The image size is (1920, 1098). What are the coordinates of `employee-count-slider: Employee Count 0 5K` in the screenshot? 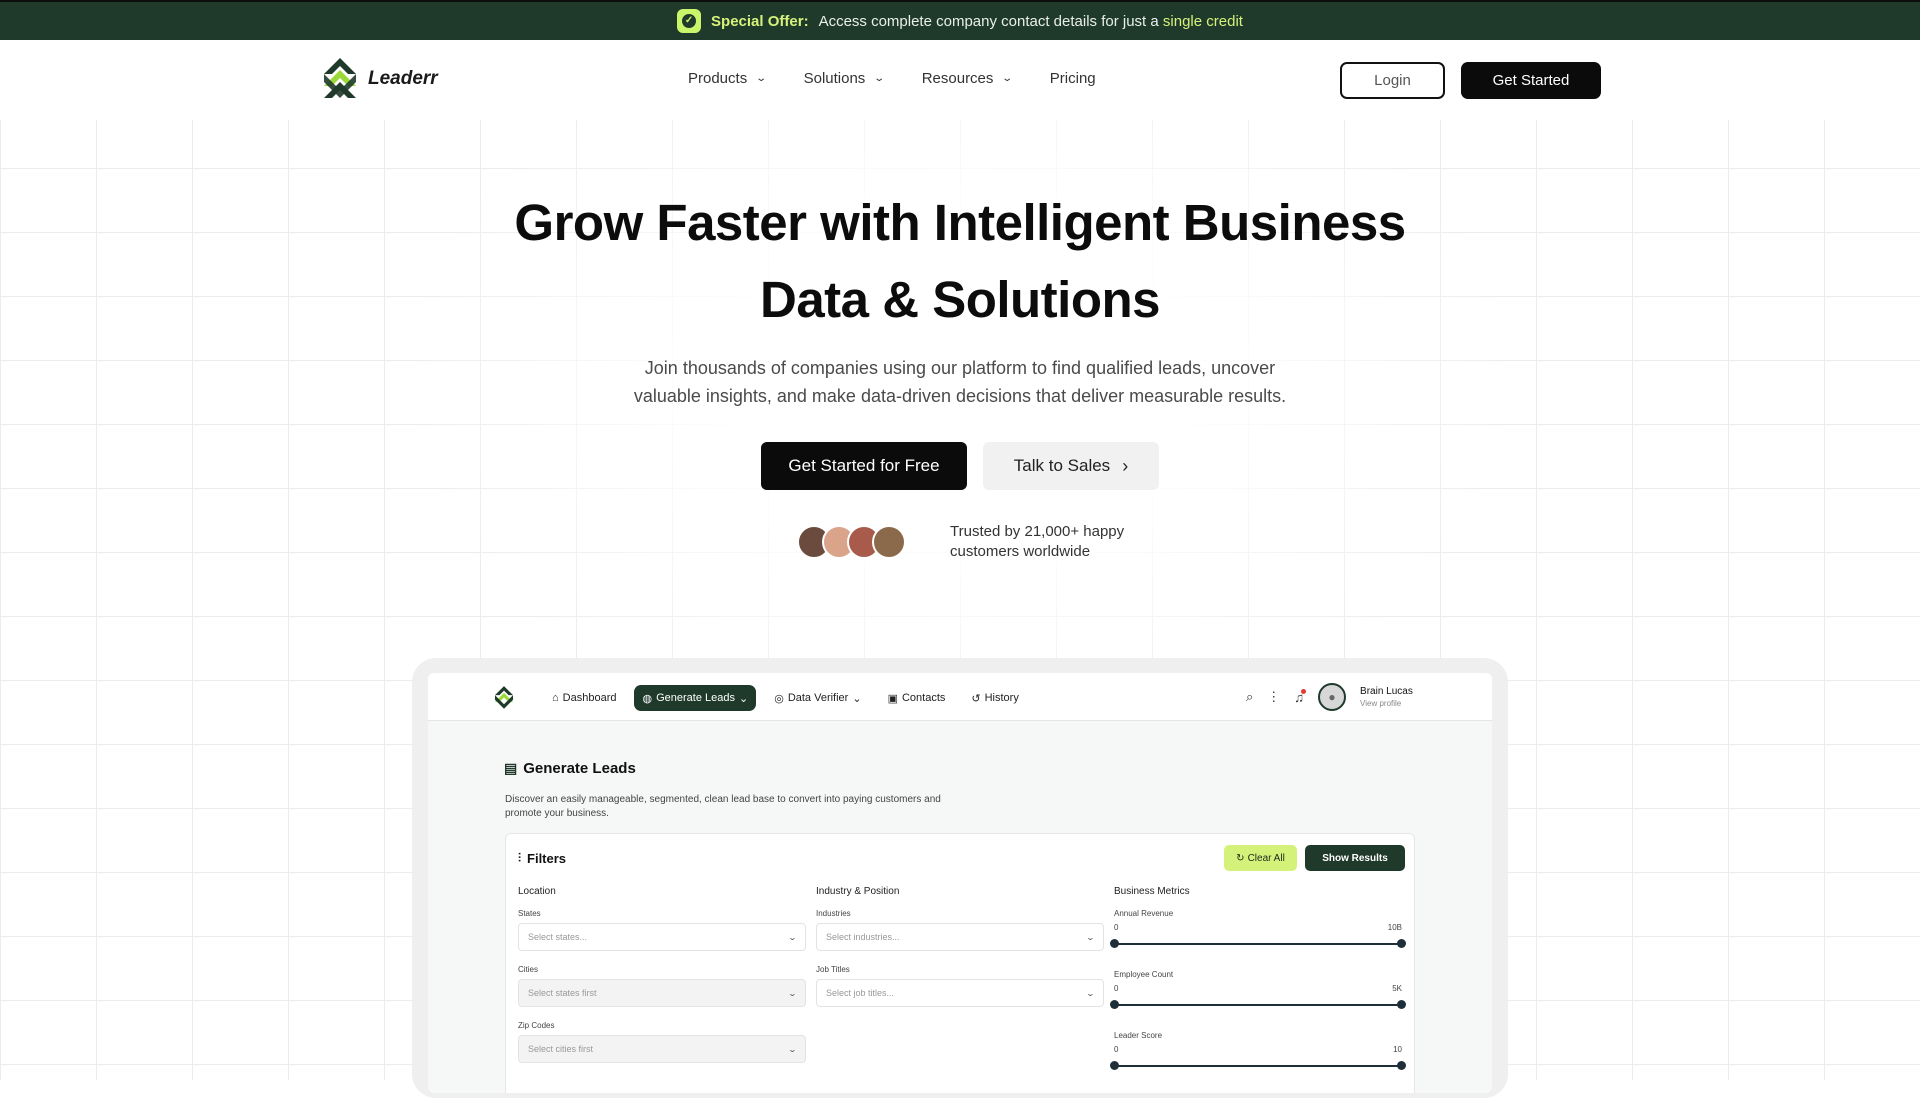 It's located at (1258, 992).